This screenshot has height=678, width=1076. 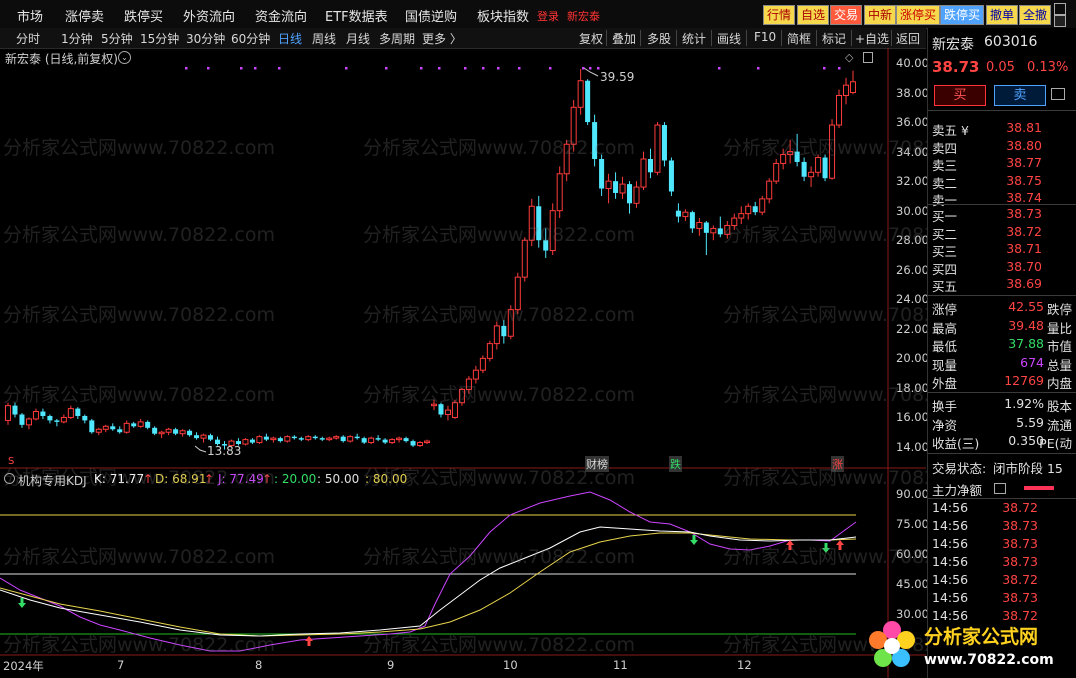 I want to click on price-axis-tick: 18.00, so click(x=912, y=387).